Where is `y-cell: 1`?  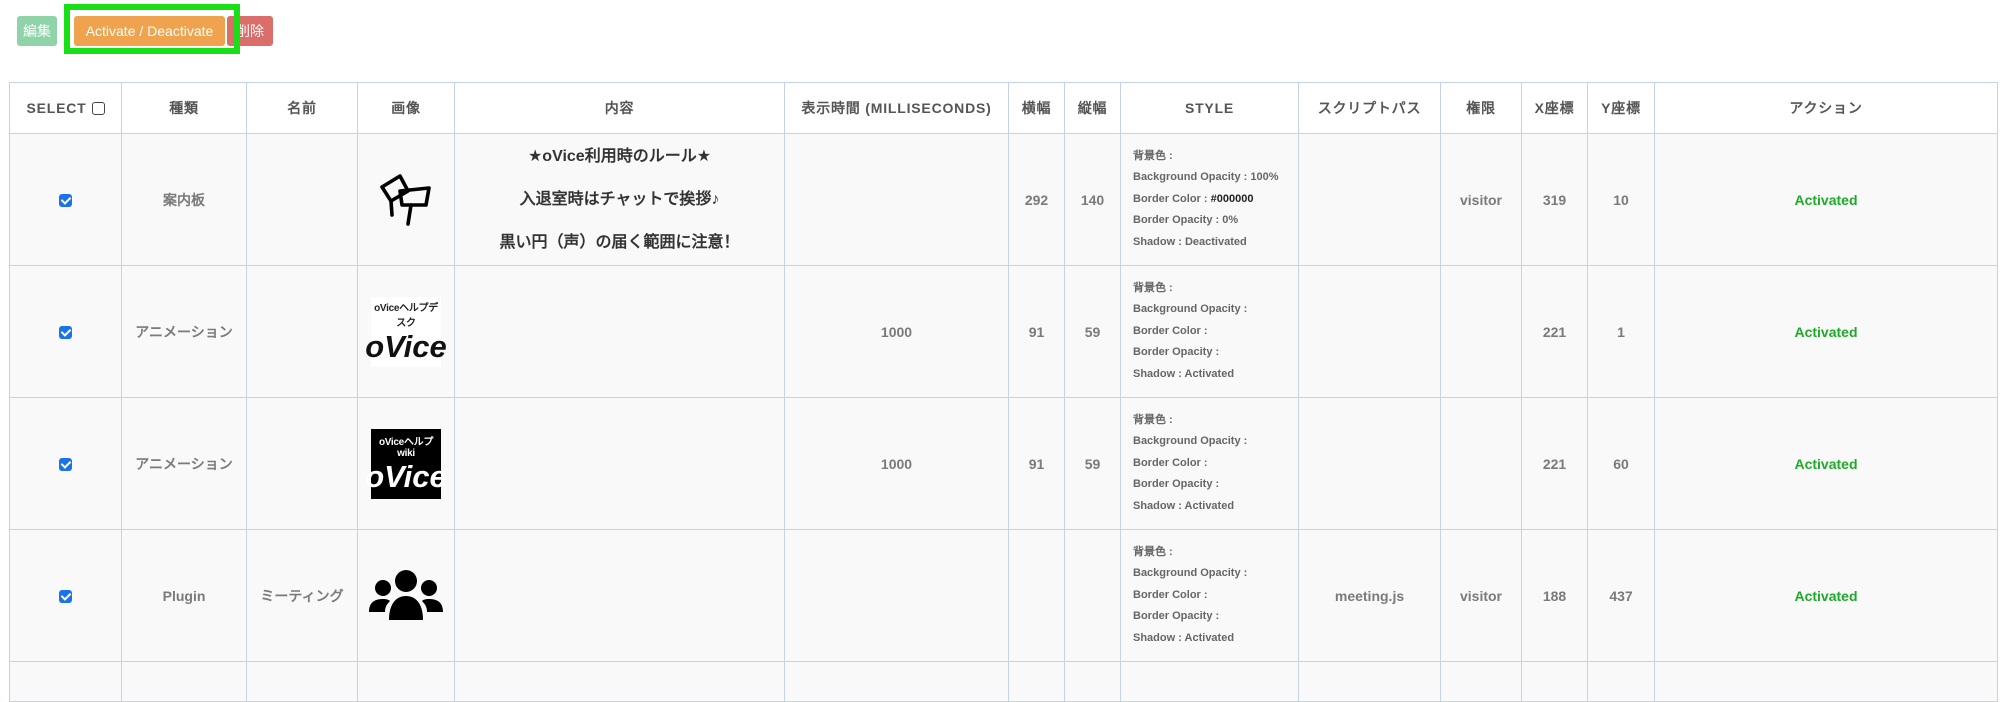 y-cell: 1 is located at coordinates (1621, 331).